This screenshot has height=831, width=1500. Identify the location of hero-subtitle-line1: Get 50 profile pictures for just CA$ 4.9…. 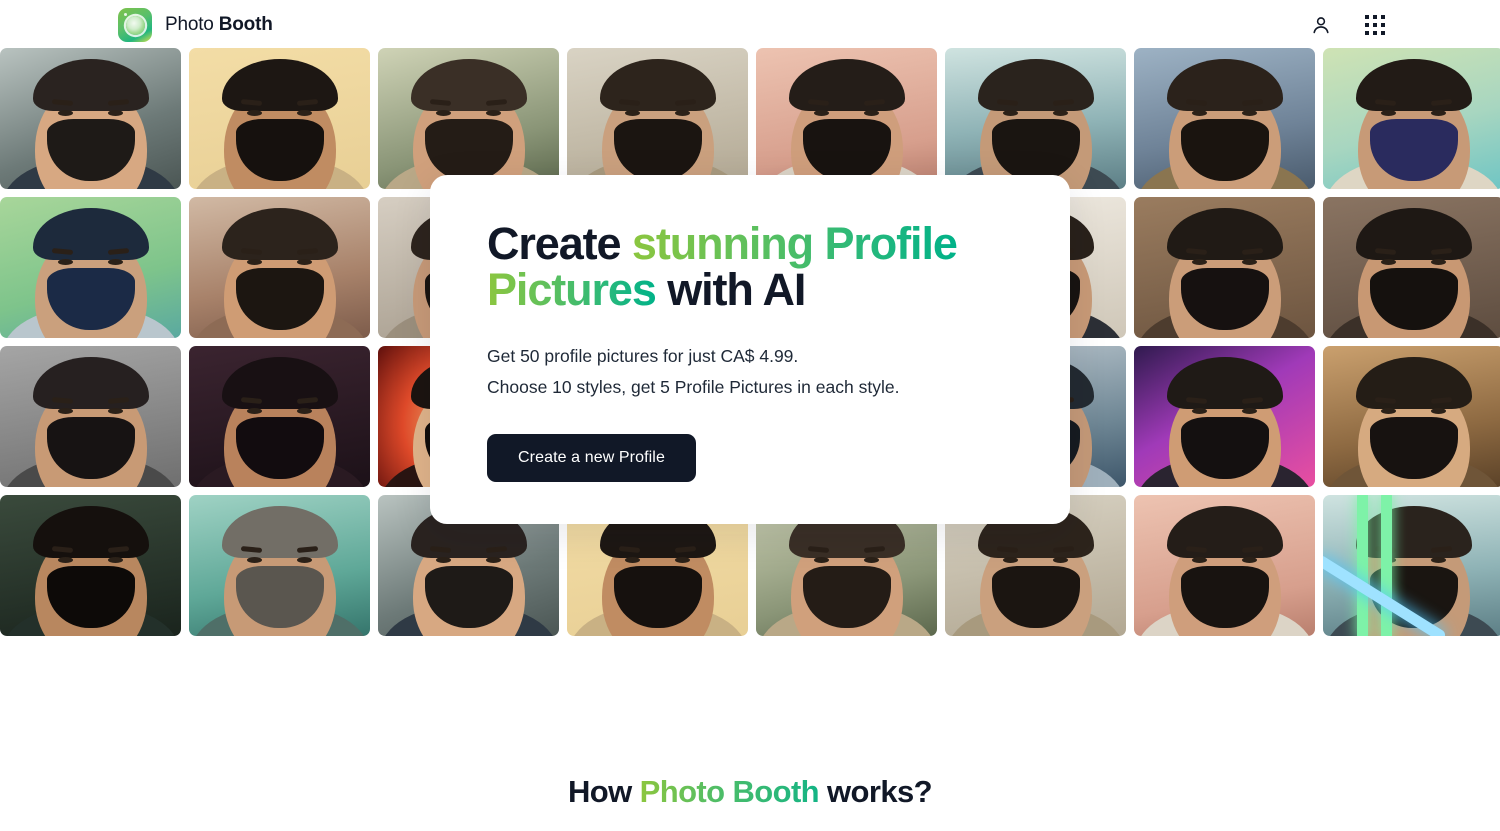
(643, 355).